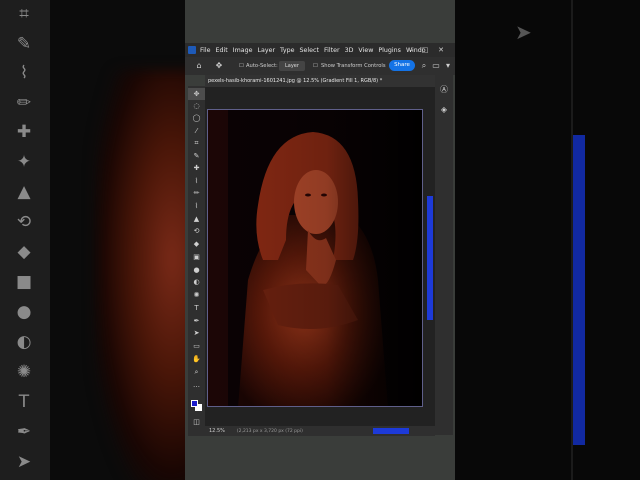  What do you see at coordinates (315, 66) in the screenshot?
I see `show-transform-checkbox: ☐` at bounding box center [315, 66].